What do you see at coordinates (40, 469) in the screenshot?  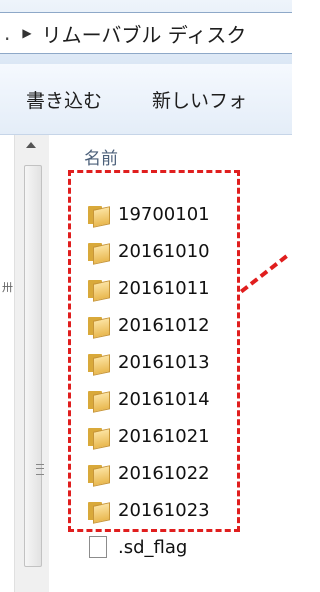 I see `scroll-grip-icon` at bounding box center [40, 469].